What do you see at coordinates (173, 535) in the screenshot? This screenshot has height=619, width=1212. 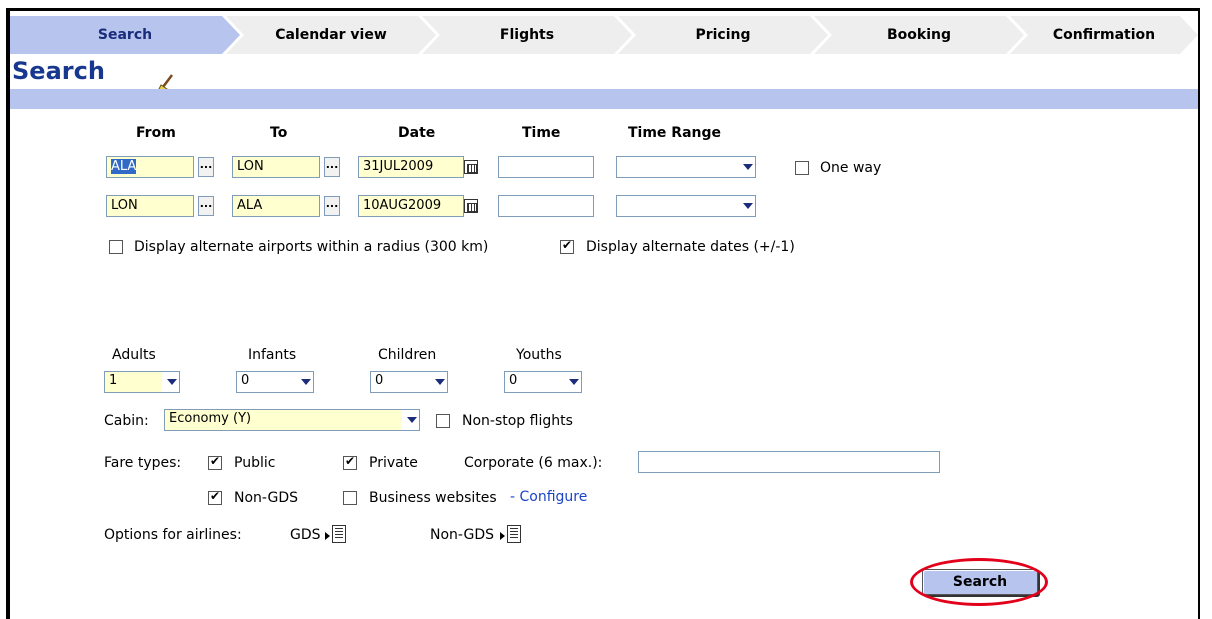 I see `airline-options-label: Options for airlines:` at bounding box center [173, 535].